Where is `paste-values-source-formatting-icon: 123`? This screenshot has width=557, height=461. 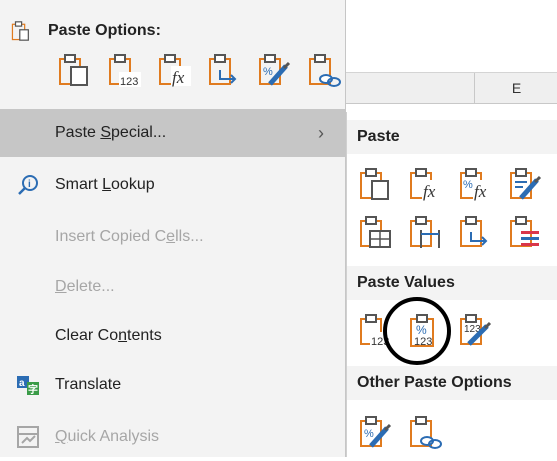
paste-values-source-formatting-icon: 123 is located at coordinates (475, 330).